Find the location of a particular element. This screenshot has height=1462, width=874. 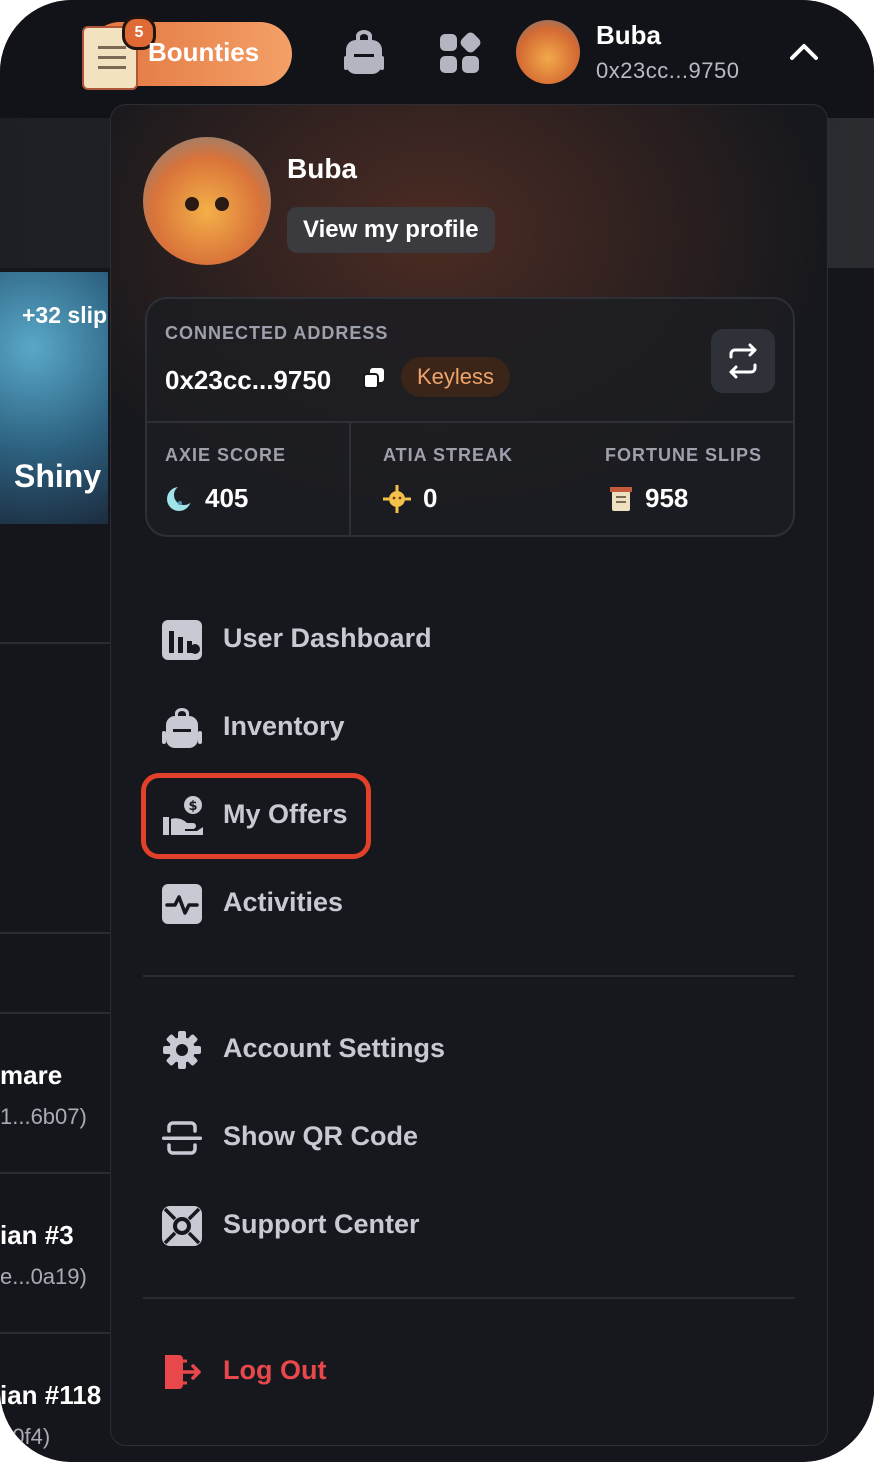

switch-arrows-icon is located at coordinates (743, 361).